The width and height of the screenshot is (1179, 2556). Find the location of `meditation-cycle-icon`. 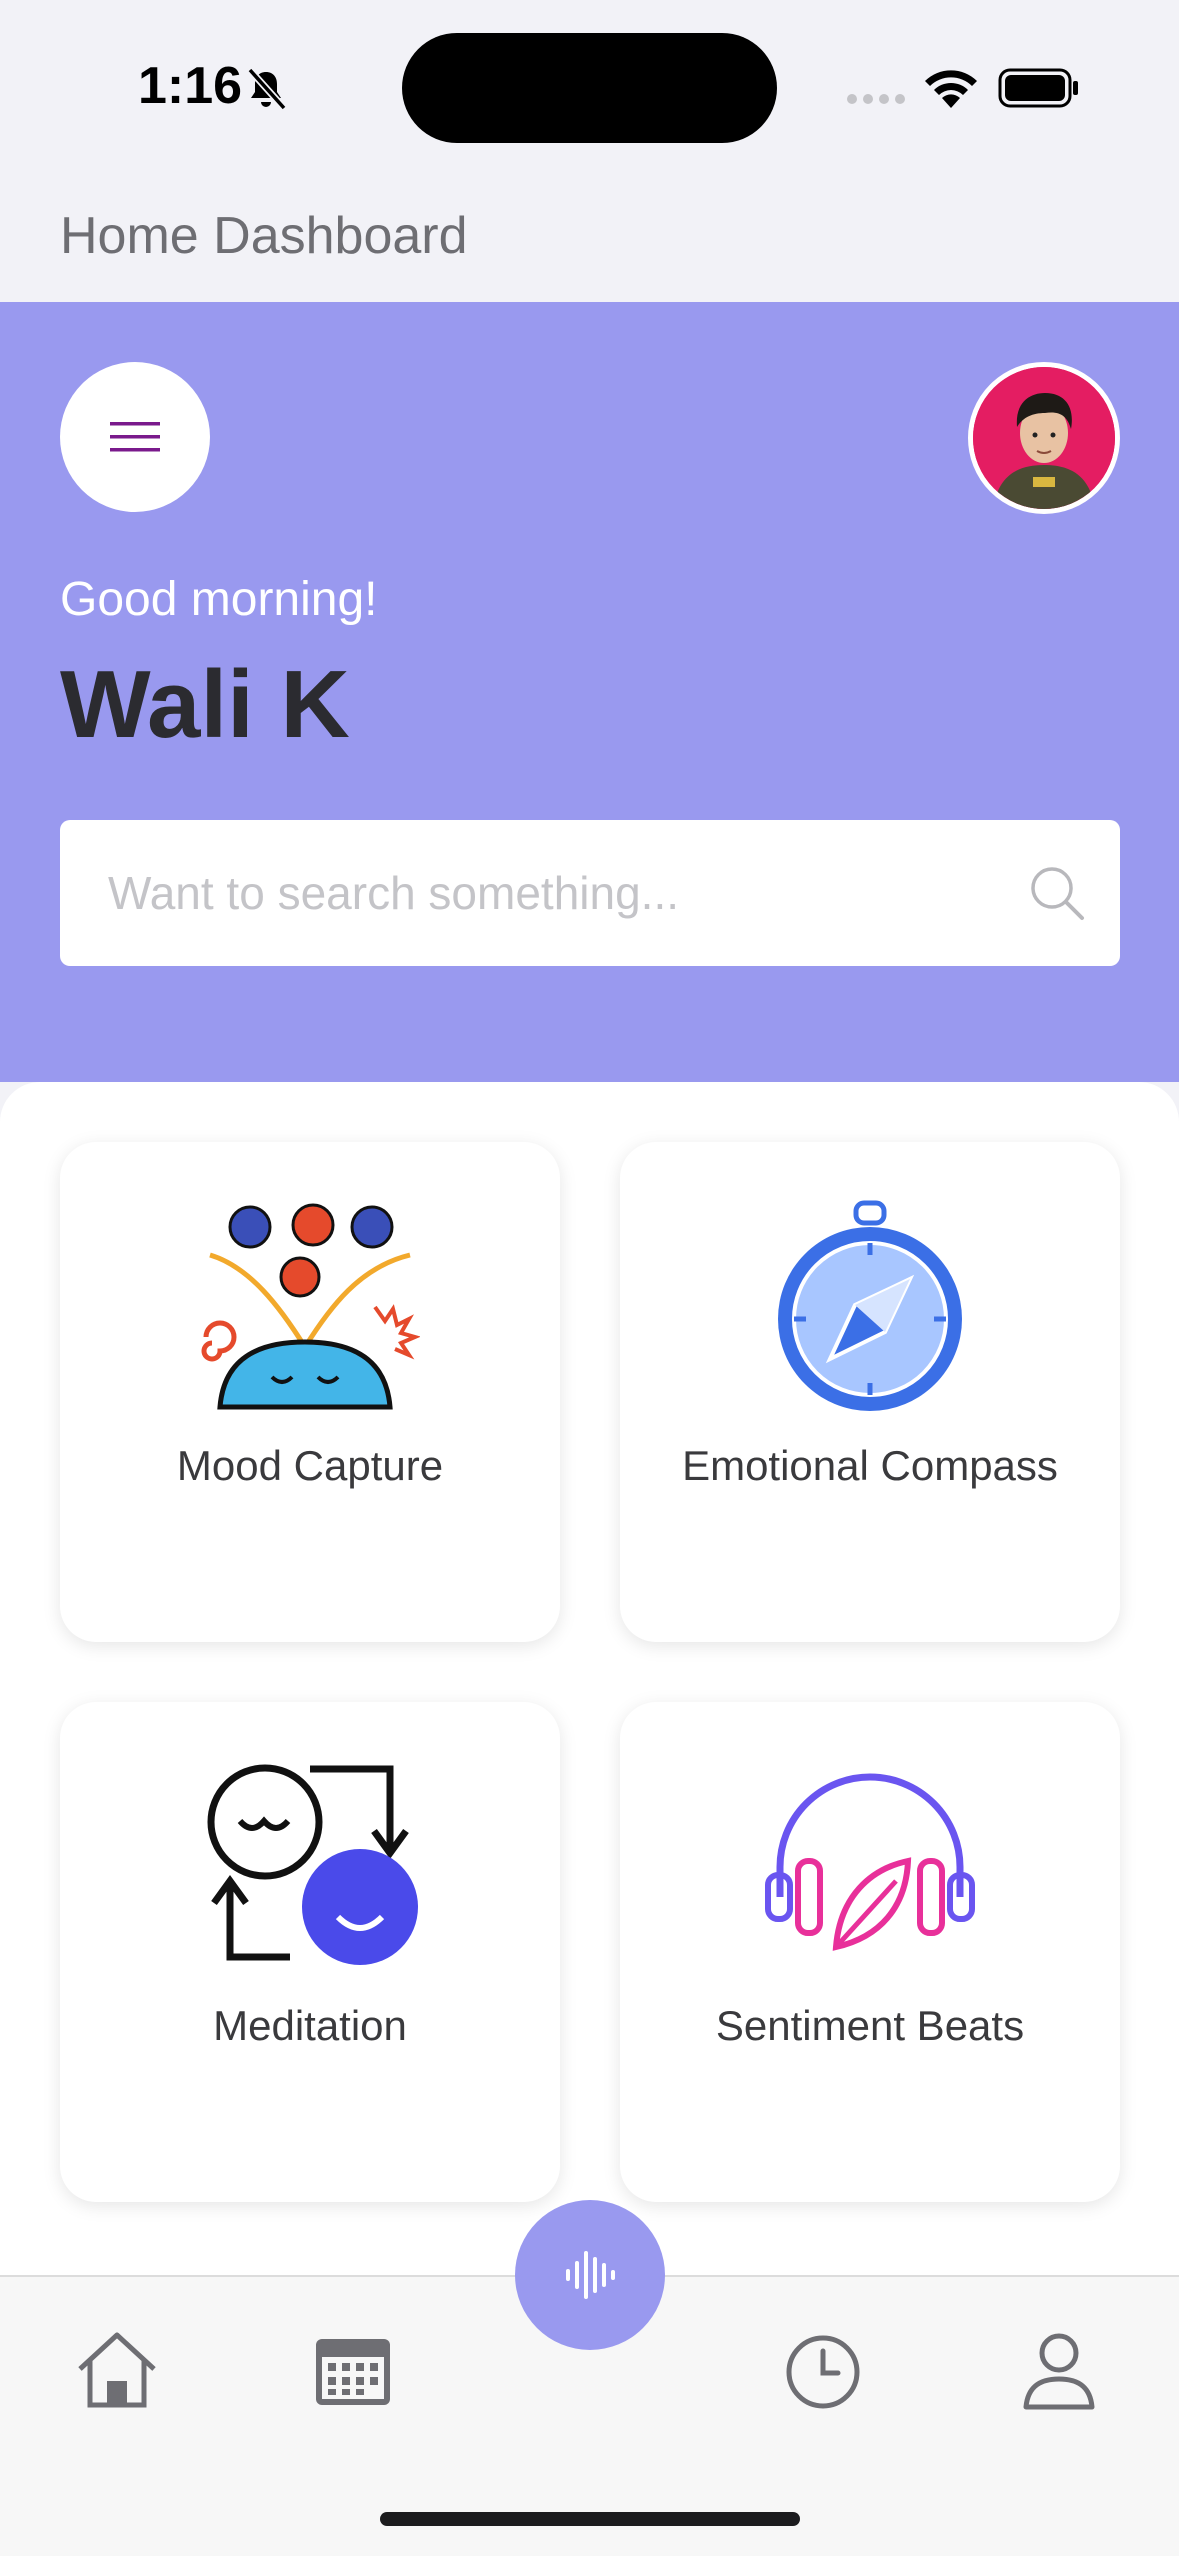

meditation-cycle-icon is located at coordinates (312, 1864).